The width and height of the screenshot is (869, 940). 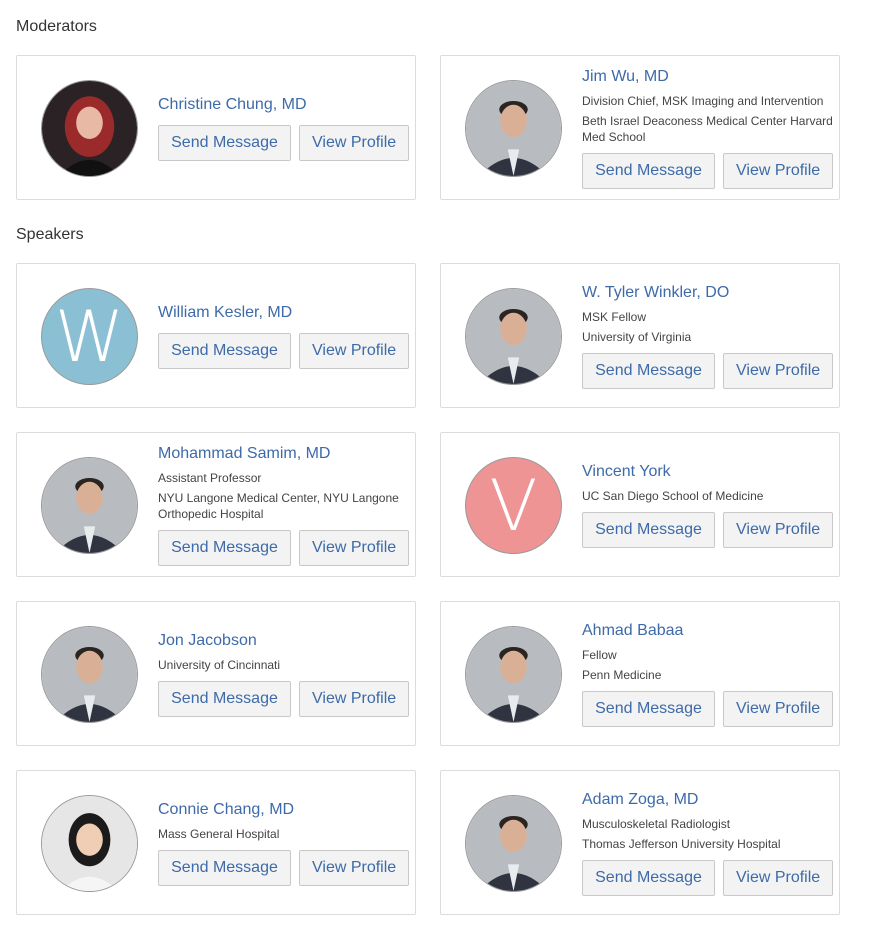 I want to click on person-name-link: Jon Jacobson, so click(x=283, y=641).